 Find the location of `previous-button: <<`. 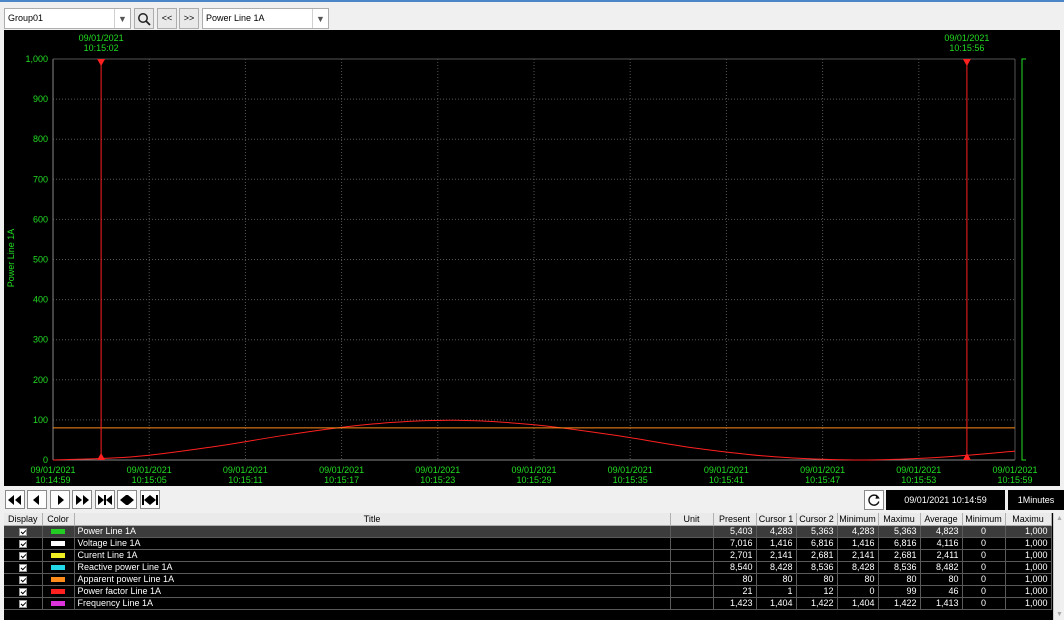

previous-button: << is located at coordinates (167, 18).